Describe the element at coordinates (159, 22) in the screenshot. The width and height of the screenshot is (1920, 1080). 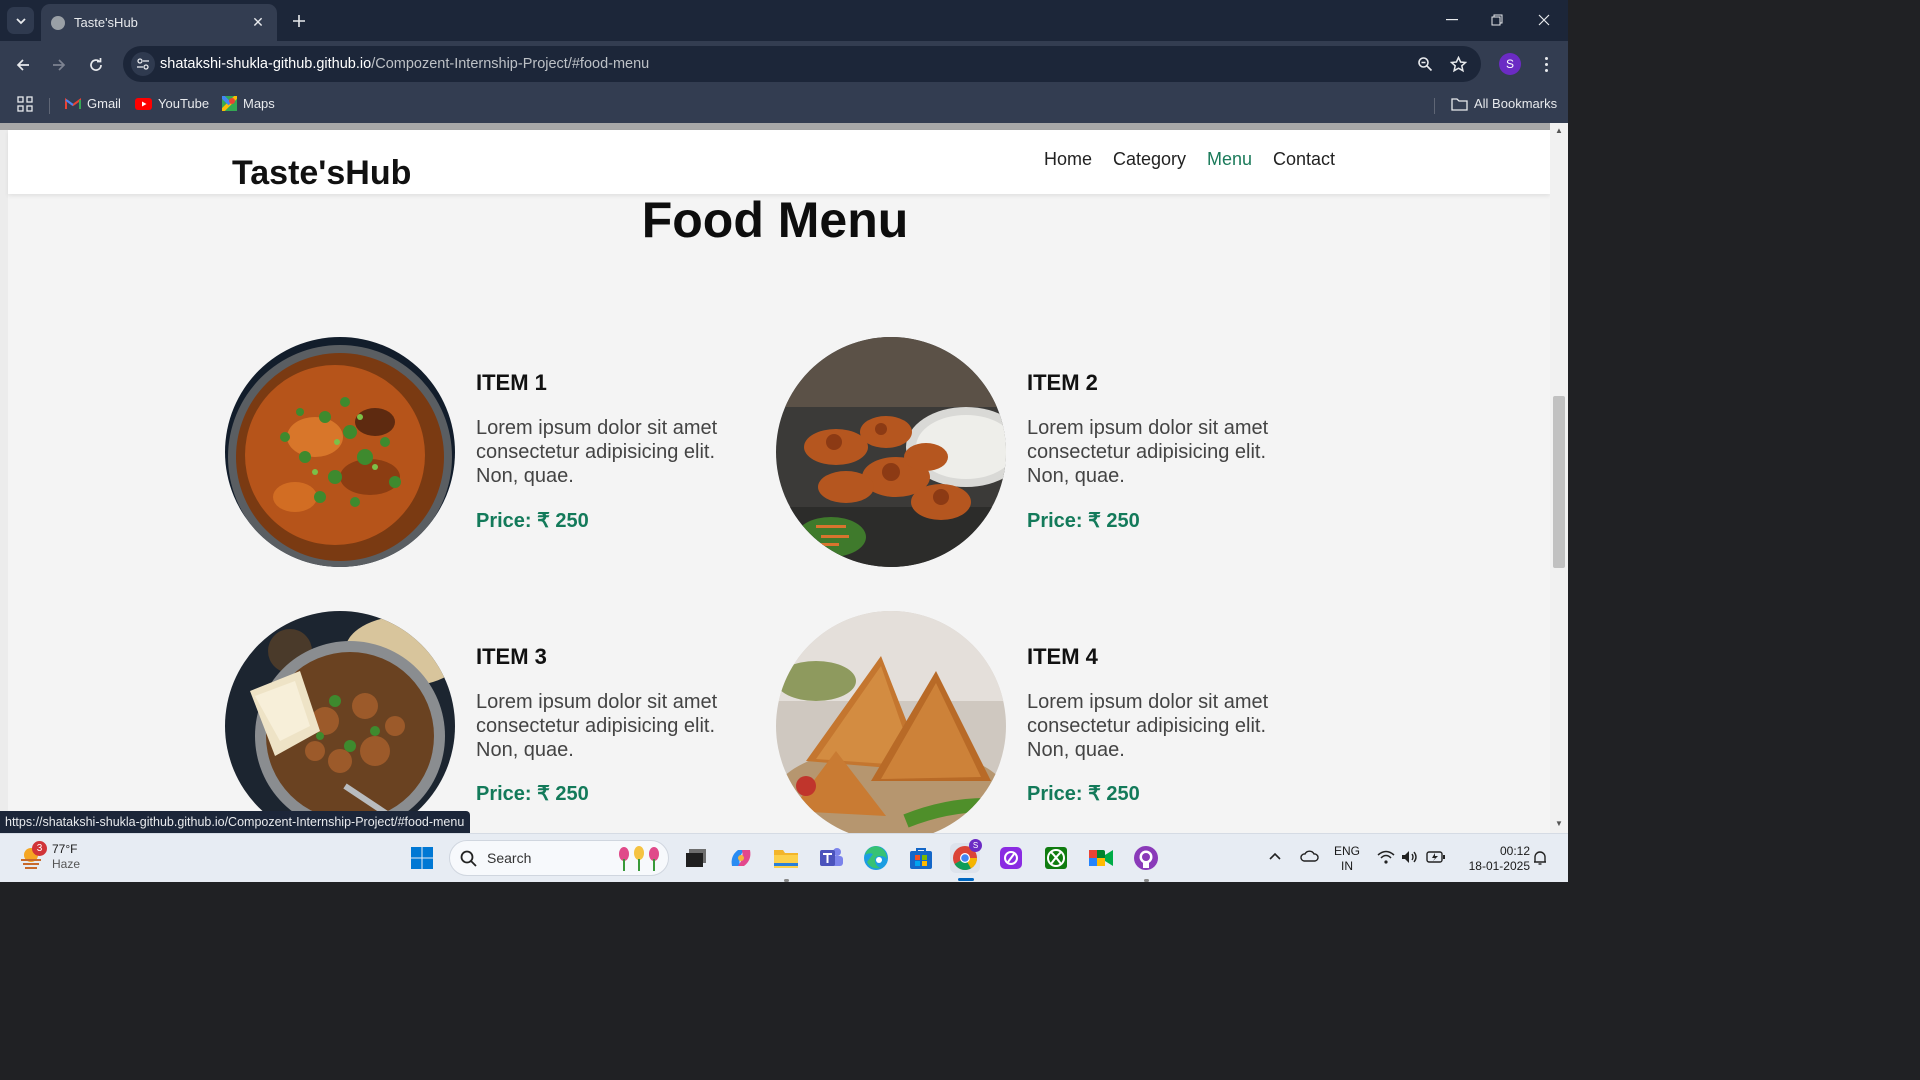
I see `browser-tab: Taste'sHub ✕` at that location.